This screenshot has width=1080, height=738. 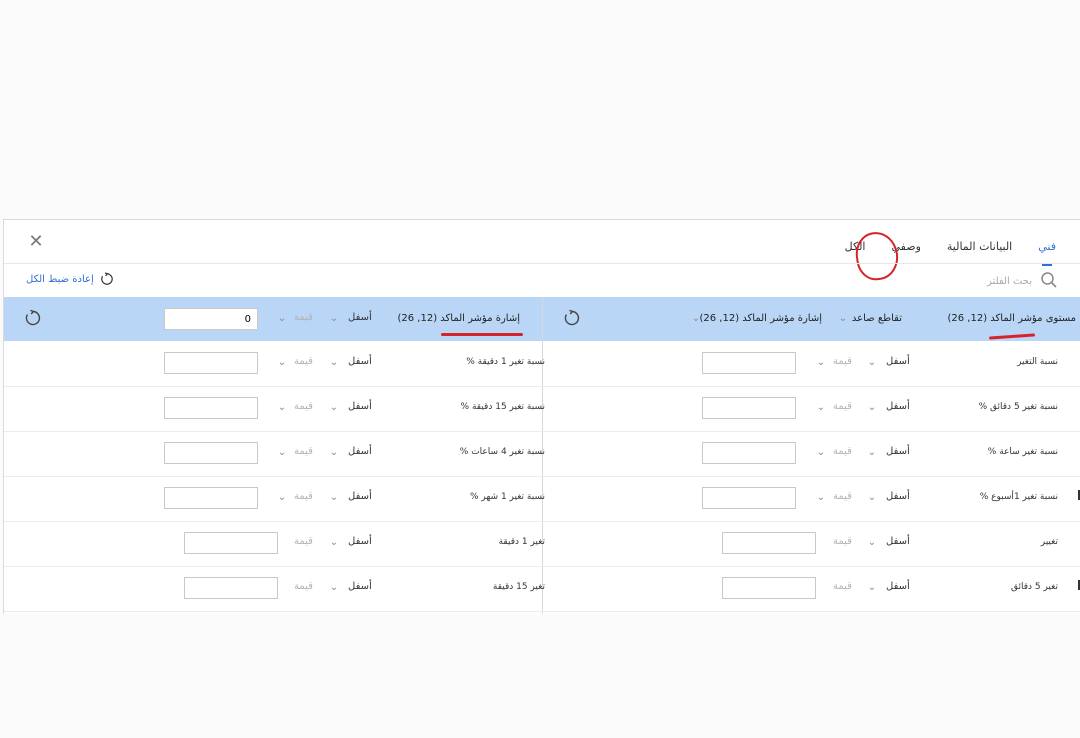 I want to click on tab-all: الكل, so click(x=855, y=246).